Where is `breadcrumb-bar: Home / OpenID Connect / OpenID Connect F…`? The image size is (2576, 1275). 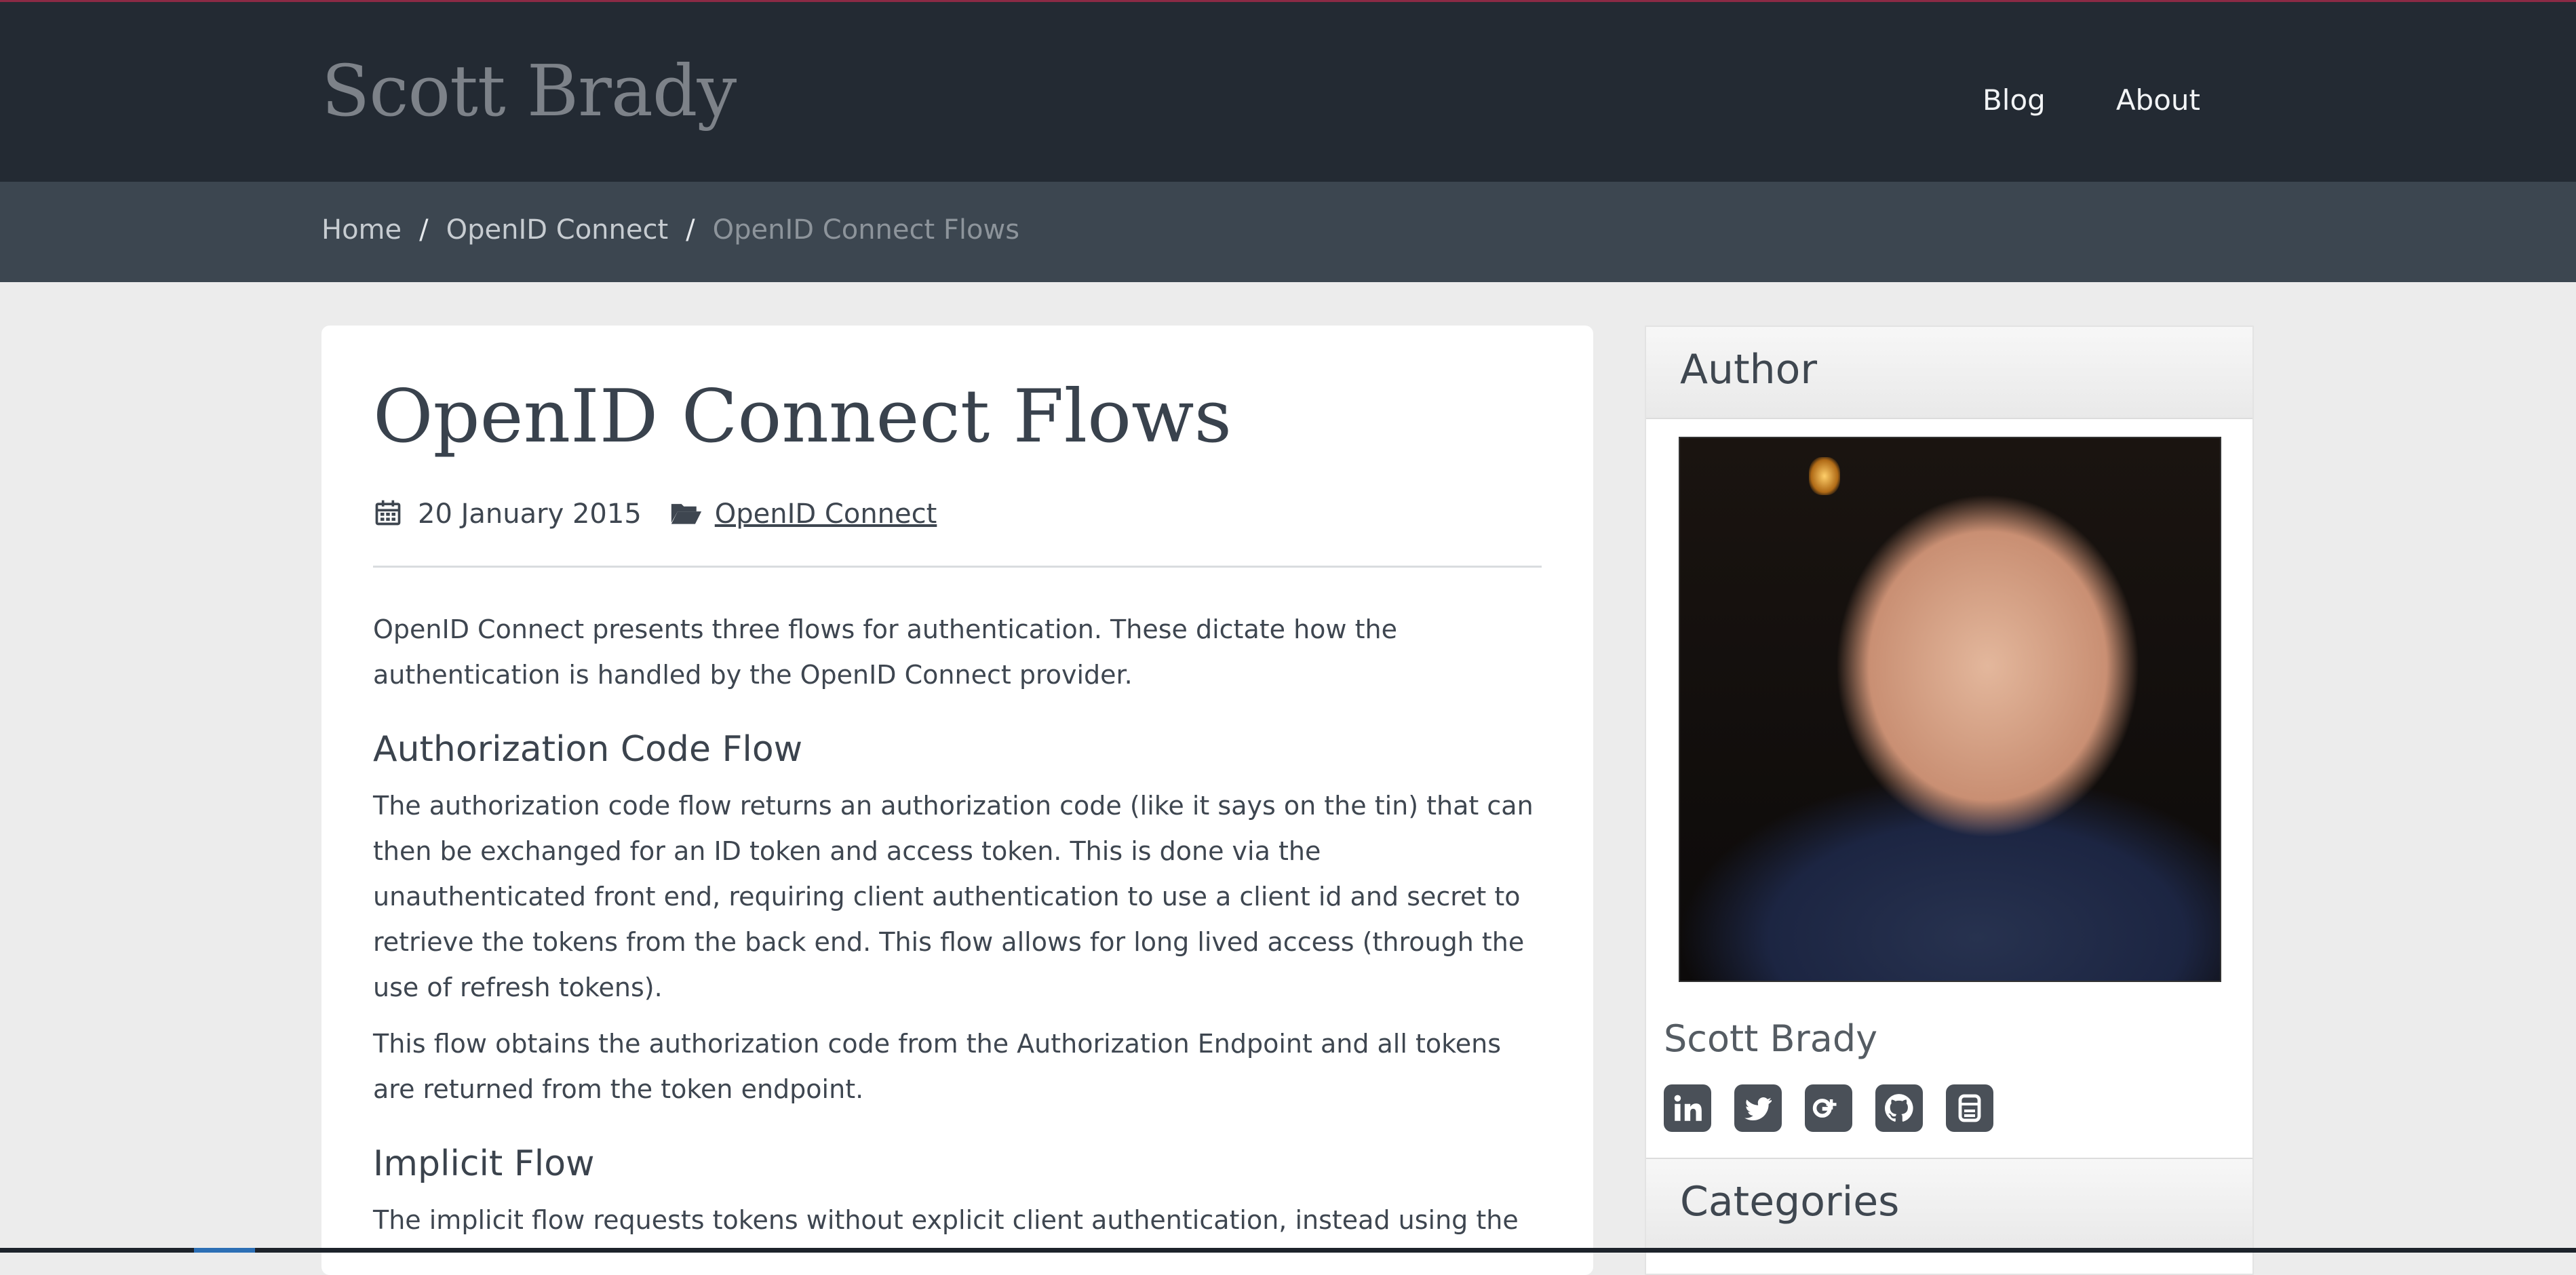
breadcrumb-bar: Home / OpenID Connect / OpenID Connect F… is located at coordinates (1288, 232).